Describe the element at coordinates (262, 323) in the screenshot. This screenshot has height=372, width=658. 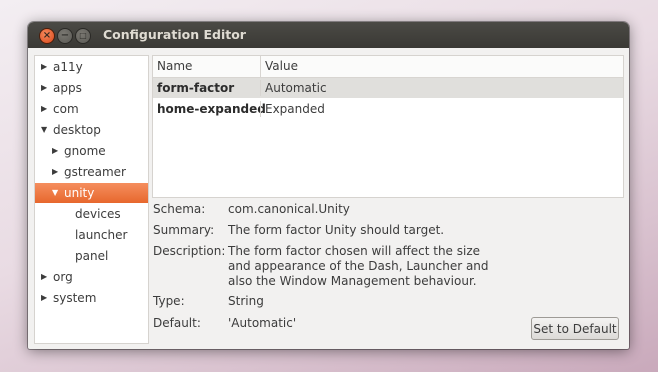
I see `default-value: 'Automatic'` at that location.